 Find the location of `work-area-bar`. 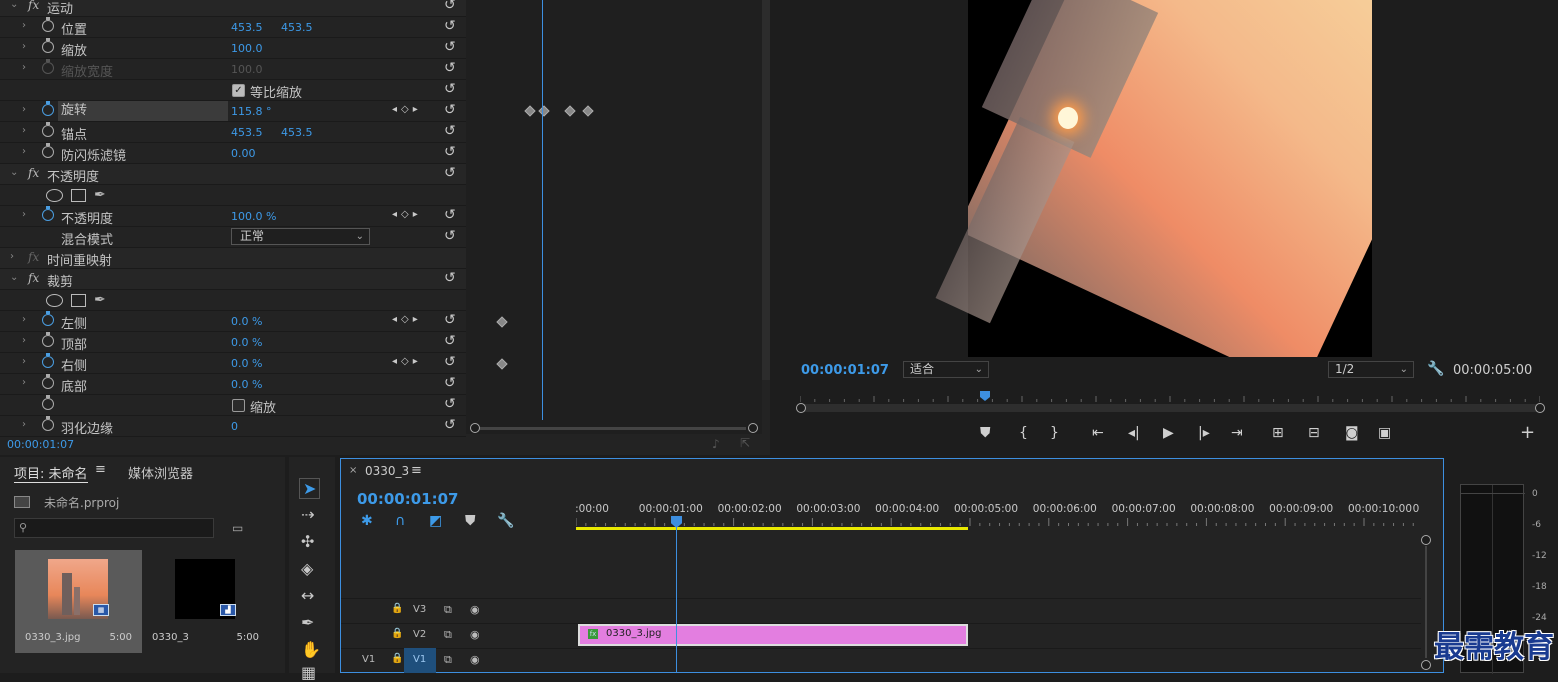

work-area-bar is located at coordinates (772, 528).